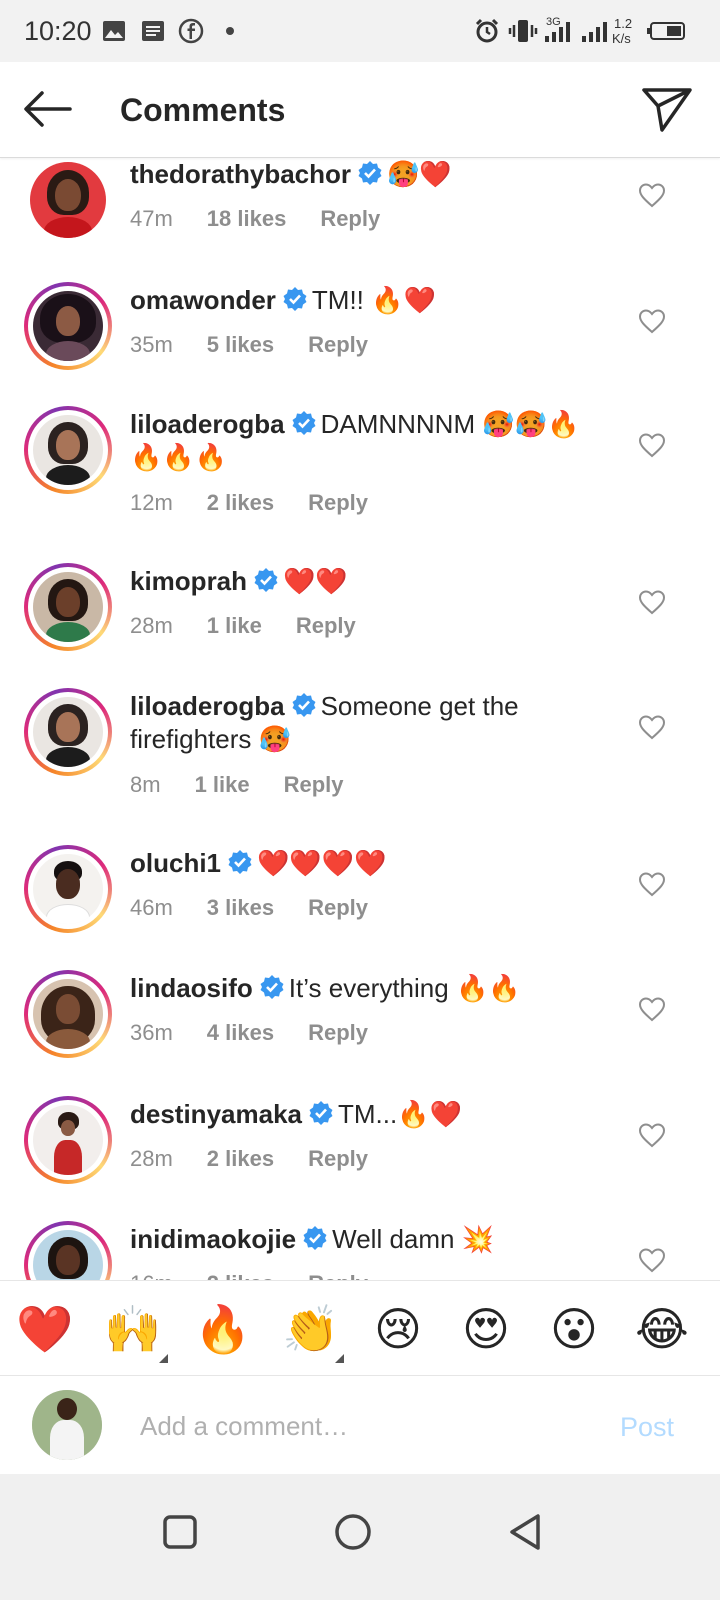 The width and height of the screenshot is (720, 1600). What do you see at coordinates (487, 30) in the screenshot?
I see `alarm-icon` at bounding box center [487, 30].